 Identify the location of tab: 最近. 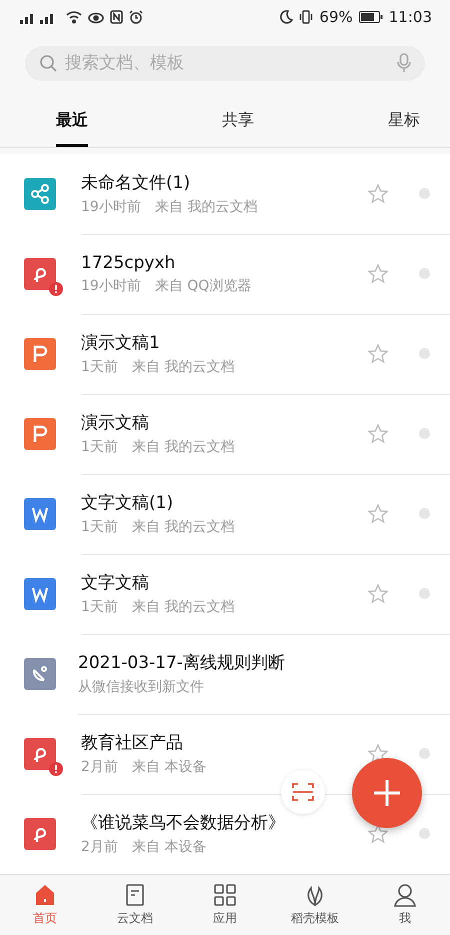
(72, 122).